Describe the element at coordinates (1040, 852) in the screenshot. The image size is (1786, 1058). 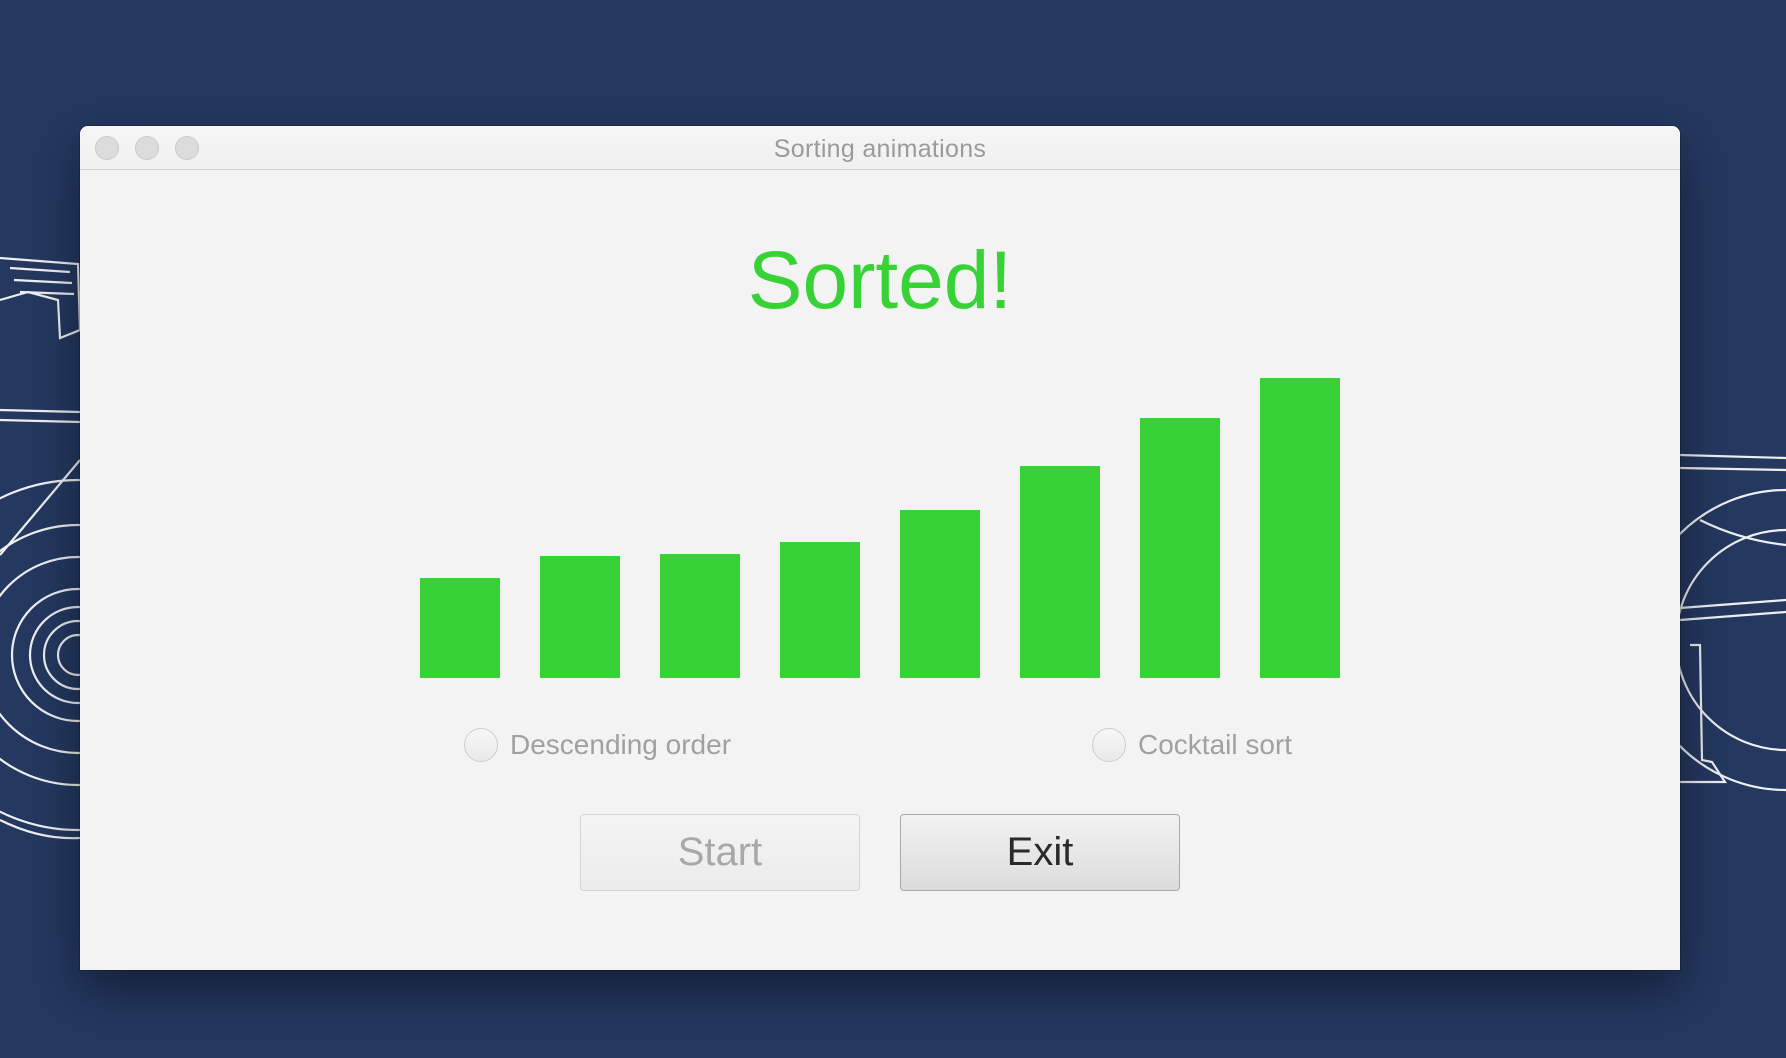
I see `exit-button: Exit` at that location.